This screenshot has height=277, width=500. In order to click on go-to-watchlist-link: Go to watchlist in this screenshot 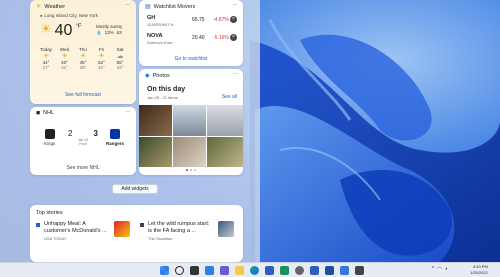, I will do `click(191, 59)`.